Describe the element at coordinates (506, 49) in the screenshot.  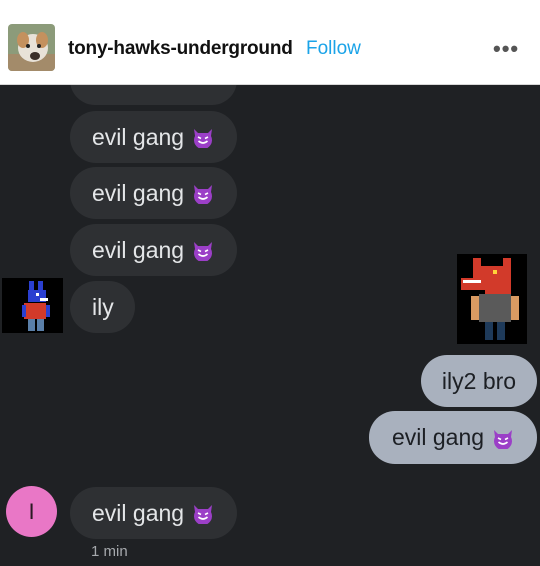
I see `more-options-icon: •••` at that location.